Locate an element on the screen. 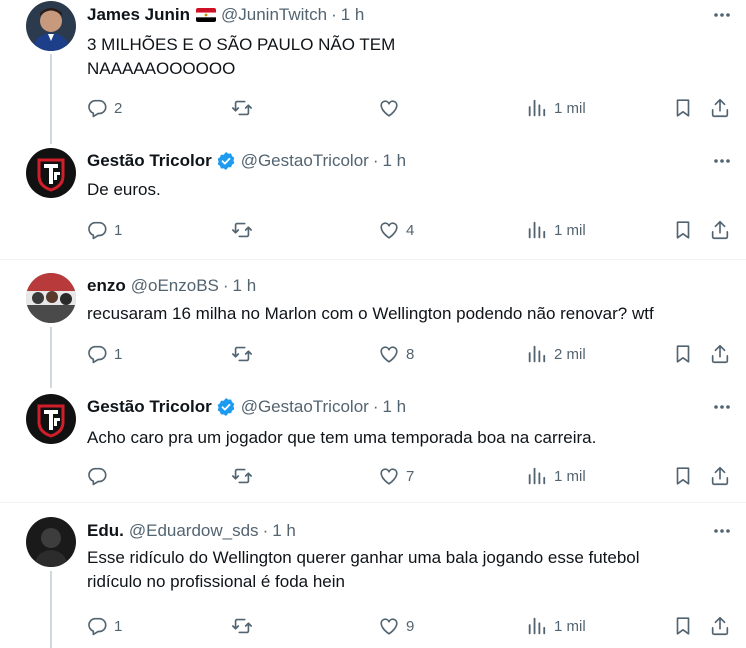  like-button: 7 is located at coordinates (396, 476).